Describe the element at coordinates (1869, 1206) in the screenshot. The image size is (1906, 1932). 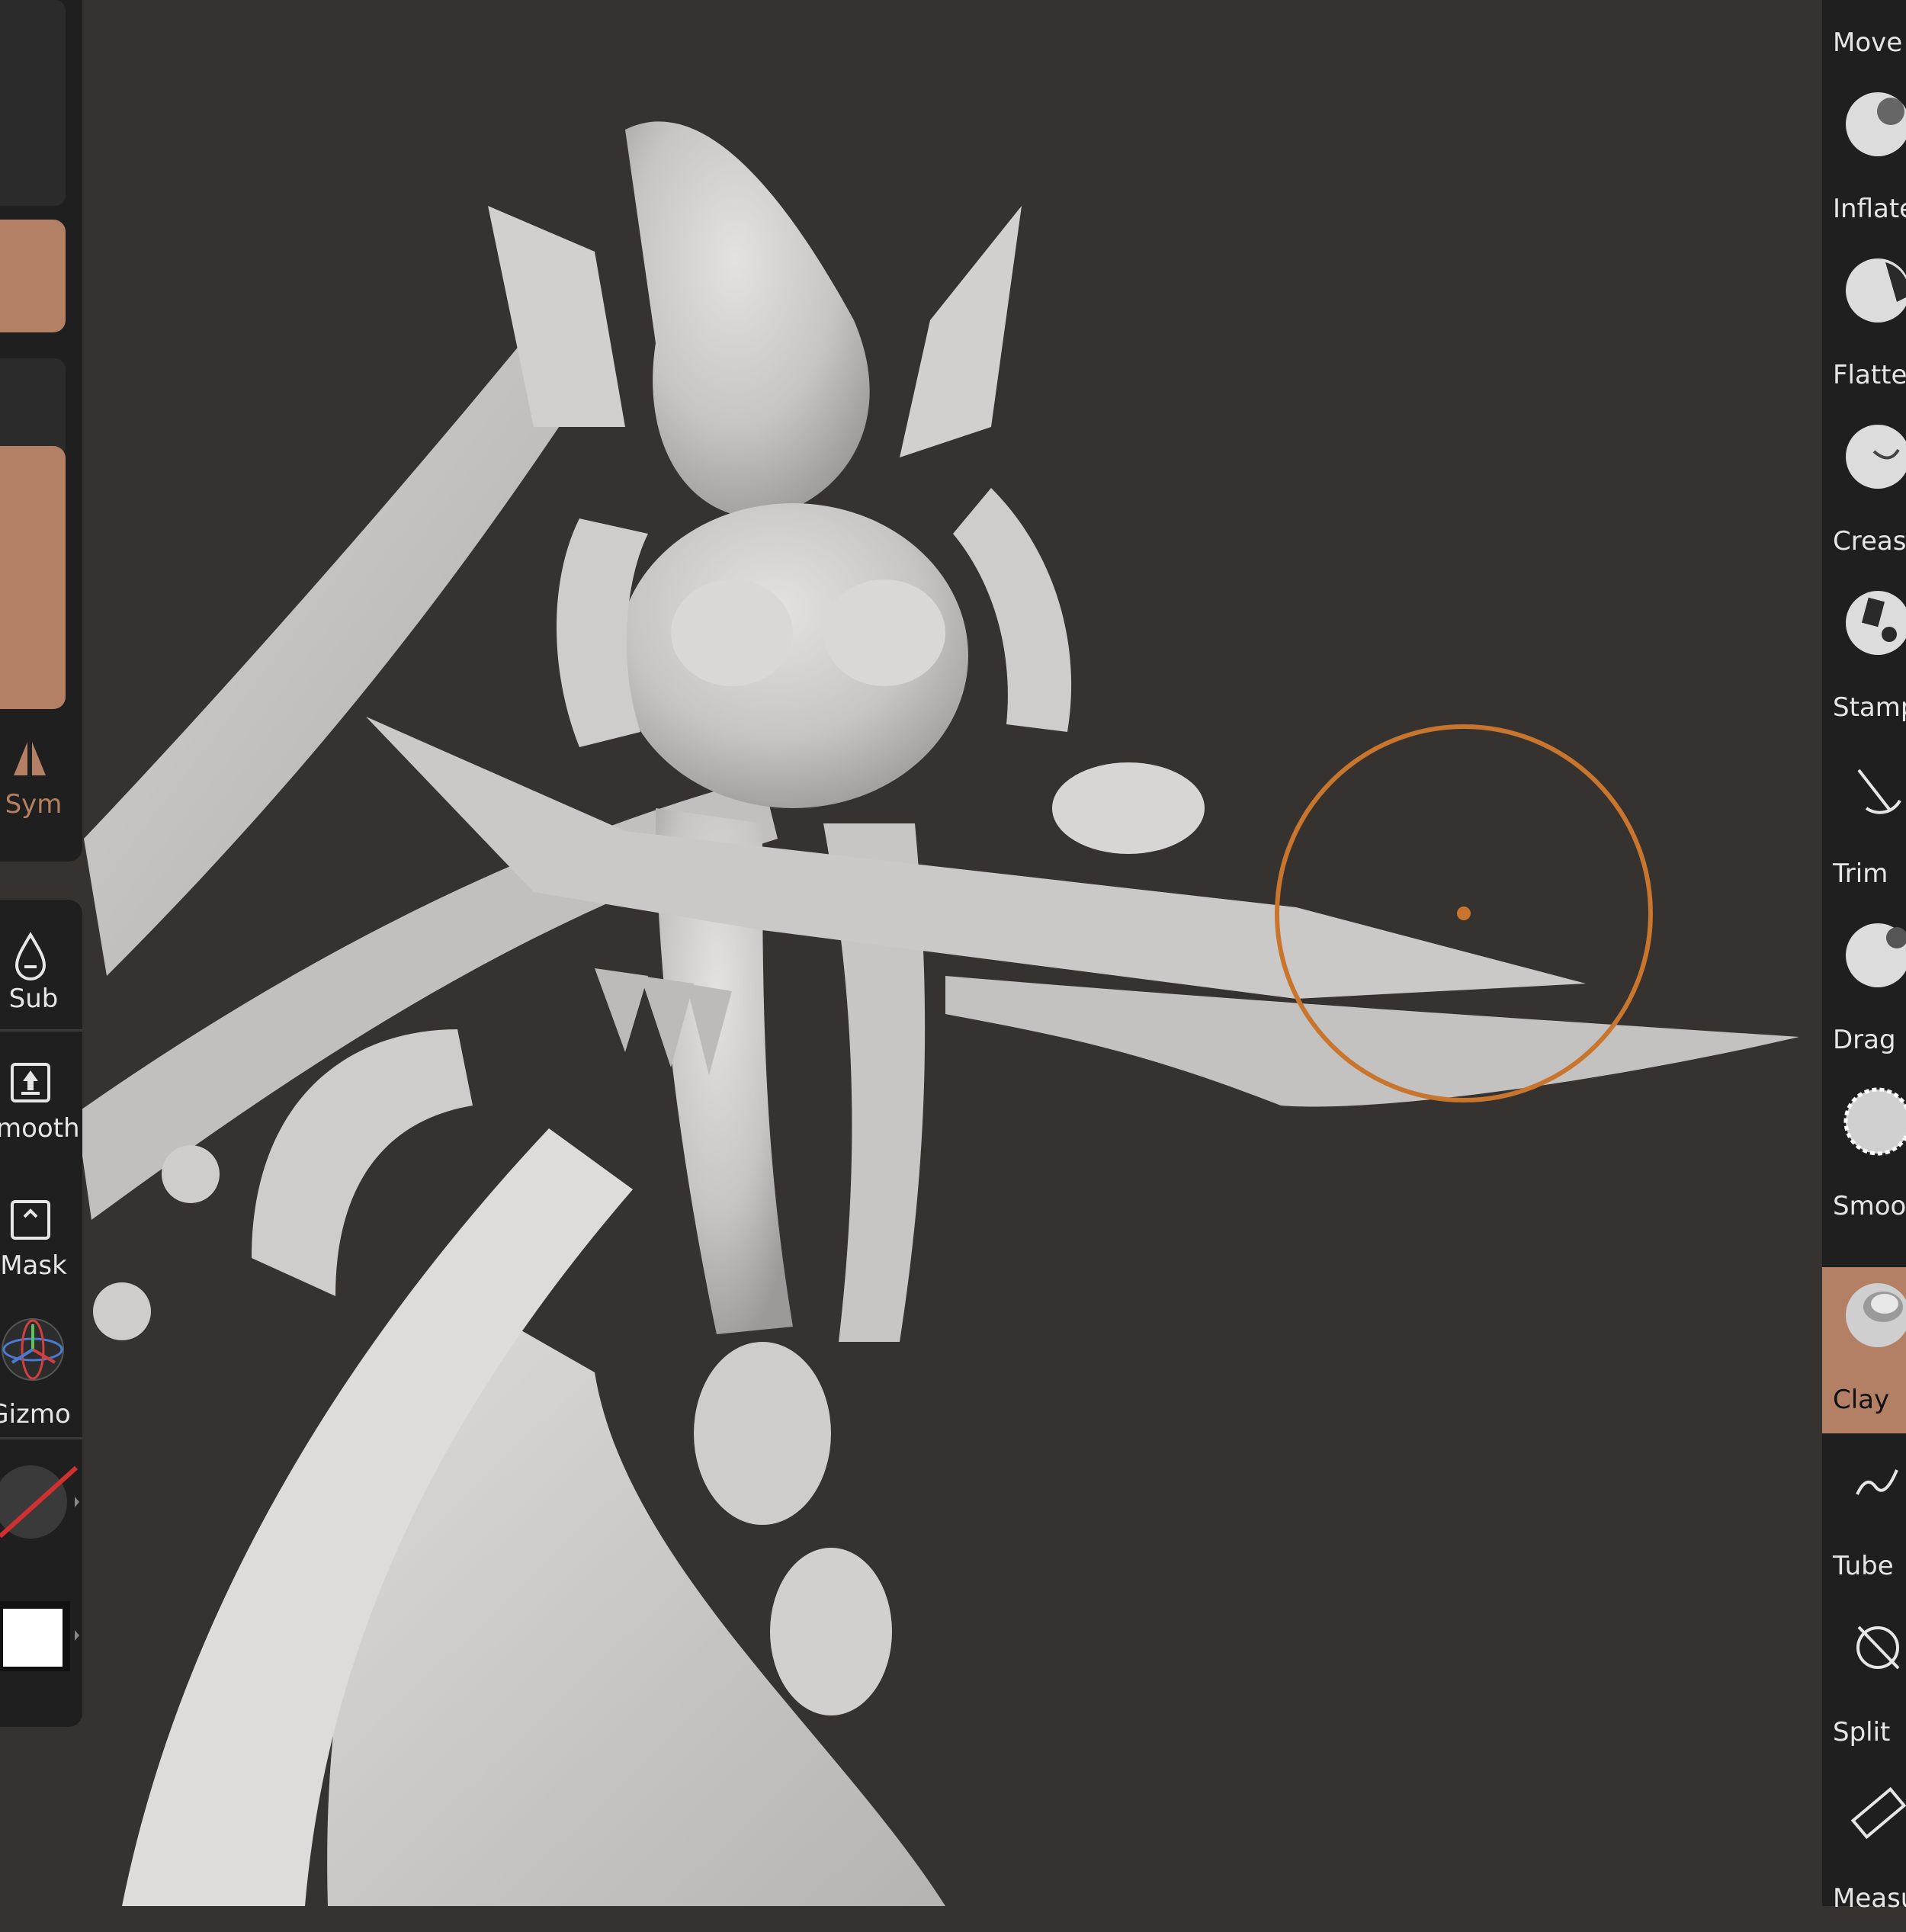
I see `tool-label: Smooth` at that location.